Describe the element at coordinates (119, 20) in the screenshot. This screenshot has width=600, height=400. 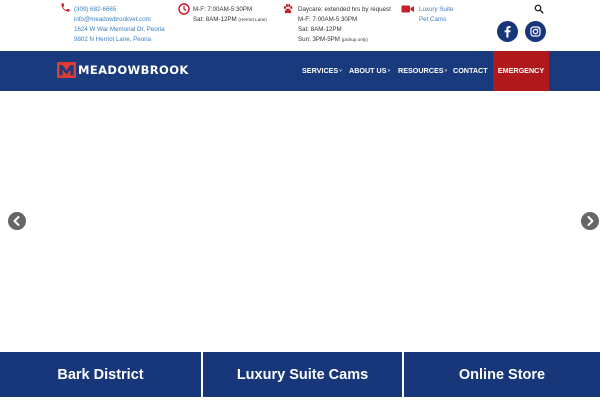
I see `email-link: info@meadowbrookvet.com` at that location.